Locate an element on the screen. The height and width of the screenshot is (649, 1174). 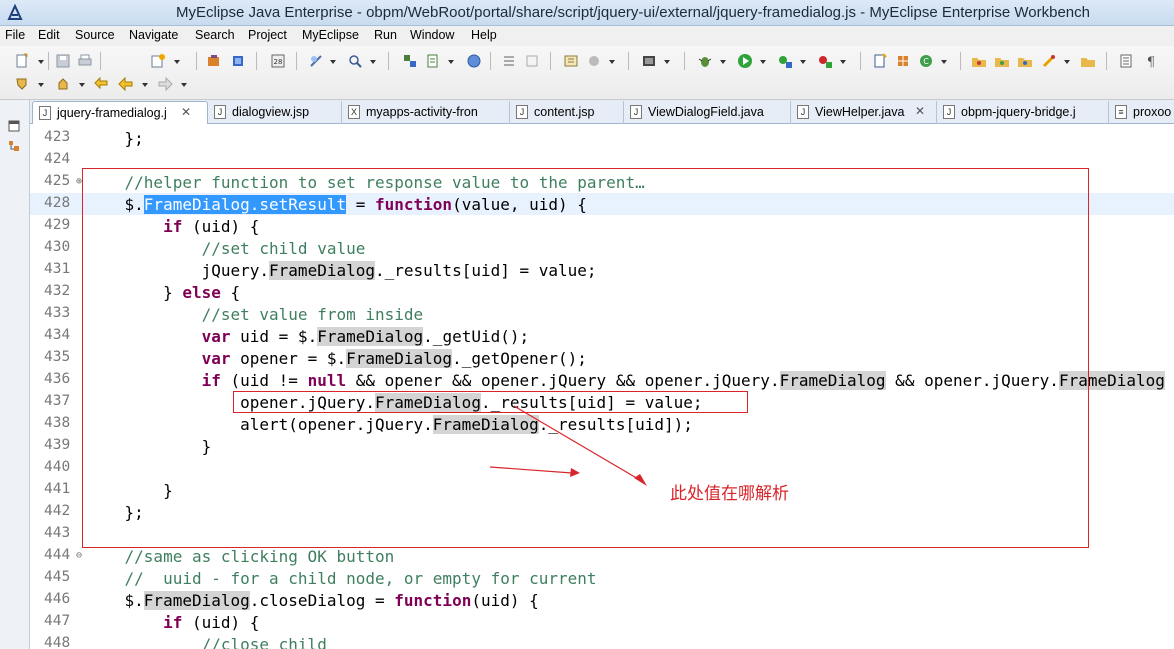
menu-file: File is located at coordinates (15, 35).